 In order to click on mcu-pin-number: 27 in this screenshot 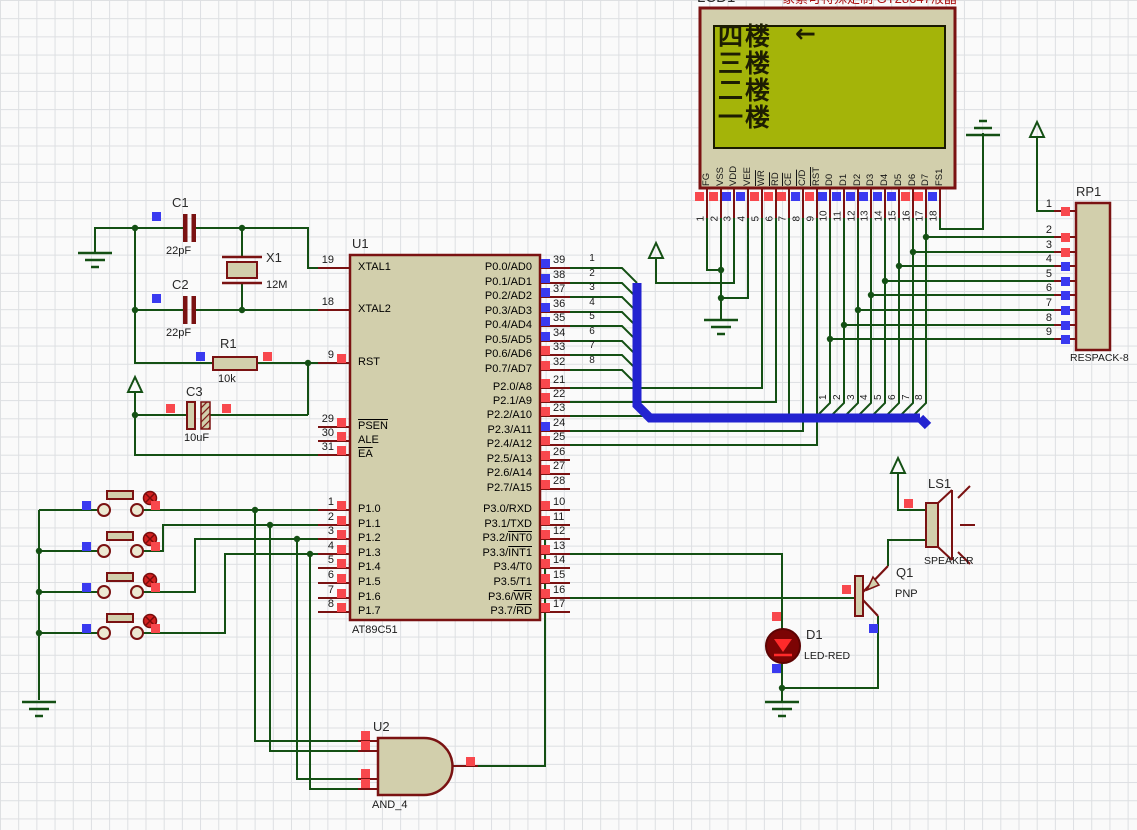, I will do `click(559, 466)`.